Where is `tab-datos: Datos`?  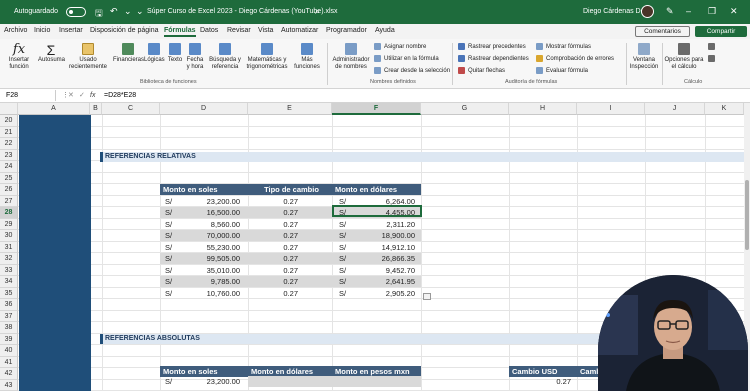
tab-datos: Datos is located at coordinates (209, 30).